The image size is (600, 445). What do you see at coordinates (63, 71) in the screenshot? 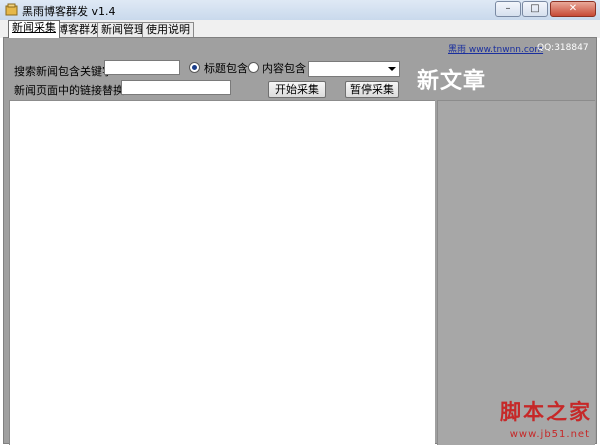
I see `keyword-label: 搜索新闻包含关键字` at bounding box center [63, 71].